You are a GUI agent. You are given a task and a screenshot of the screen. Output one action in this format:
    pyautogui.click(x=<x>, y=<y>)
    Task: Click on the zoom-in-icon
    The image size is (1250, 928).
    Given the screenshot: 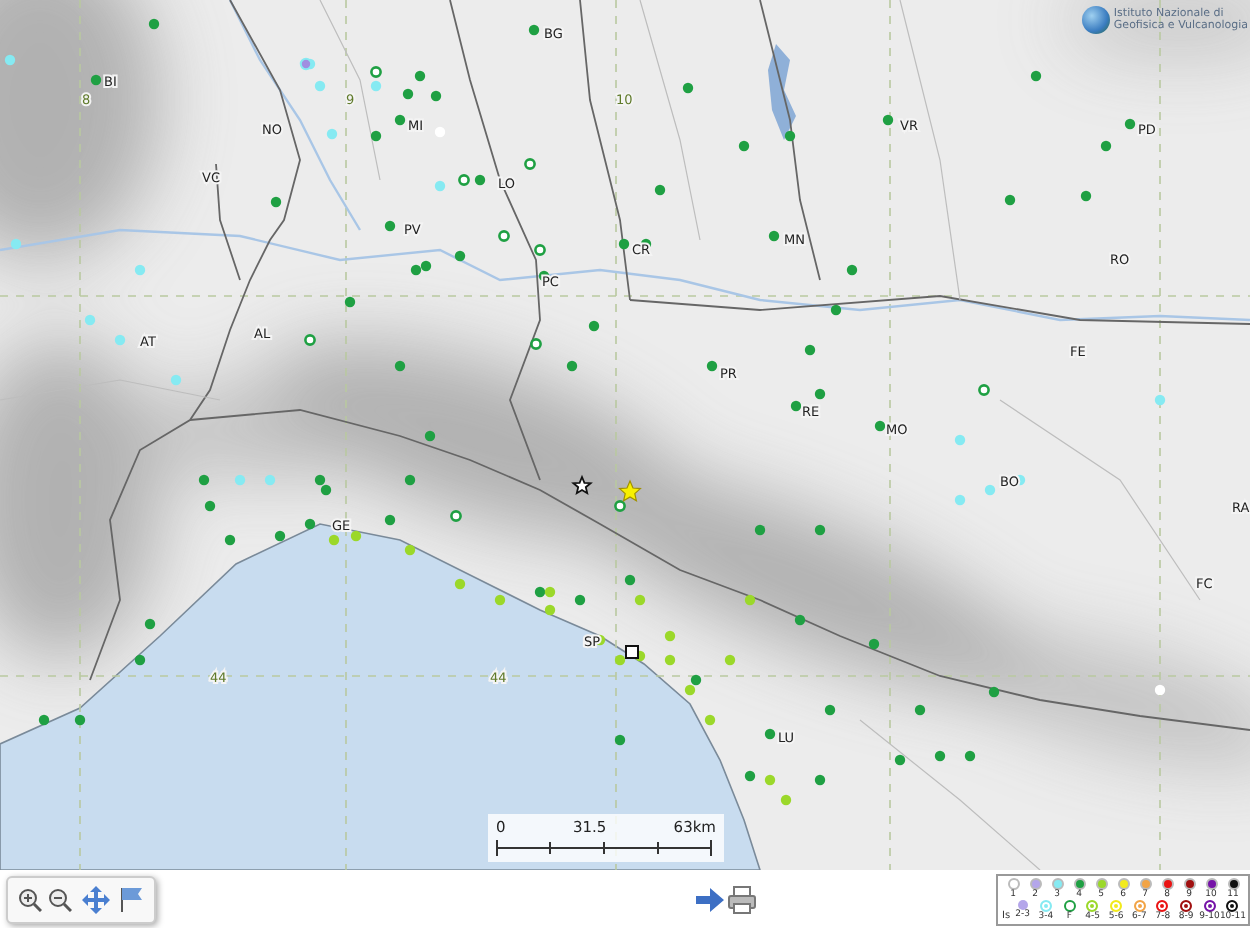 What is the action you would take?
    pyautogui.click(x=30, y=899)
    